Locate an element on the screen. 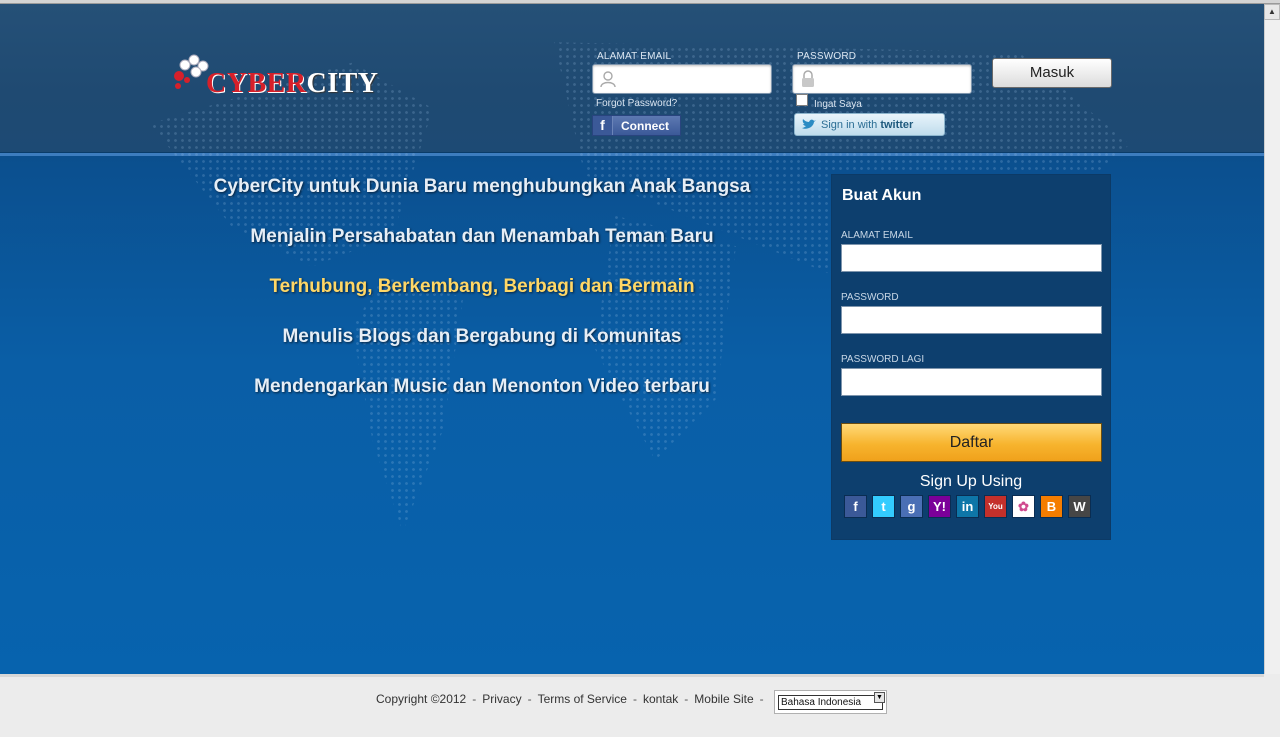 The image size is (1280, 737). signup-password-input is located at coordinates (971, 320).